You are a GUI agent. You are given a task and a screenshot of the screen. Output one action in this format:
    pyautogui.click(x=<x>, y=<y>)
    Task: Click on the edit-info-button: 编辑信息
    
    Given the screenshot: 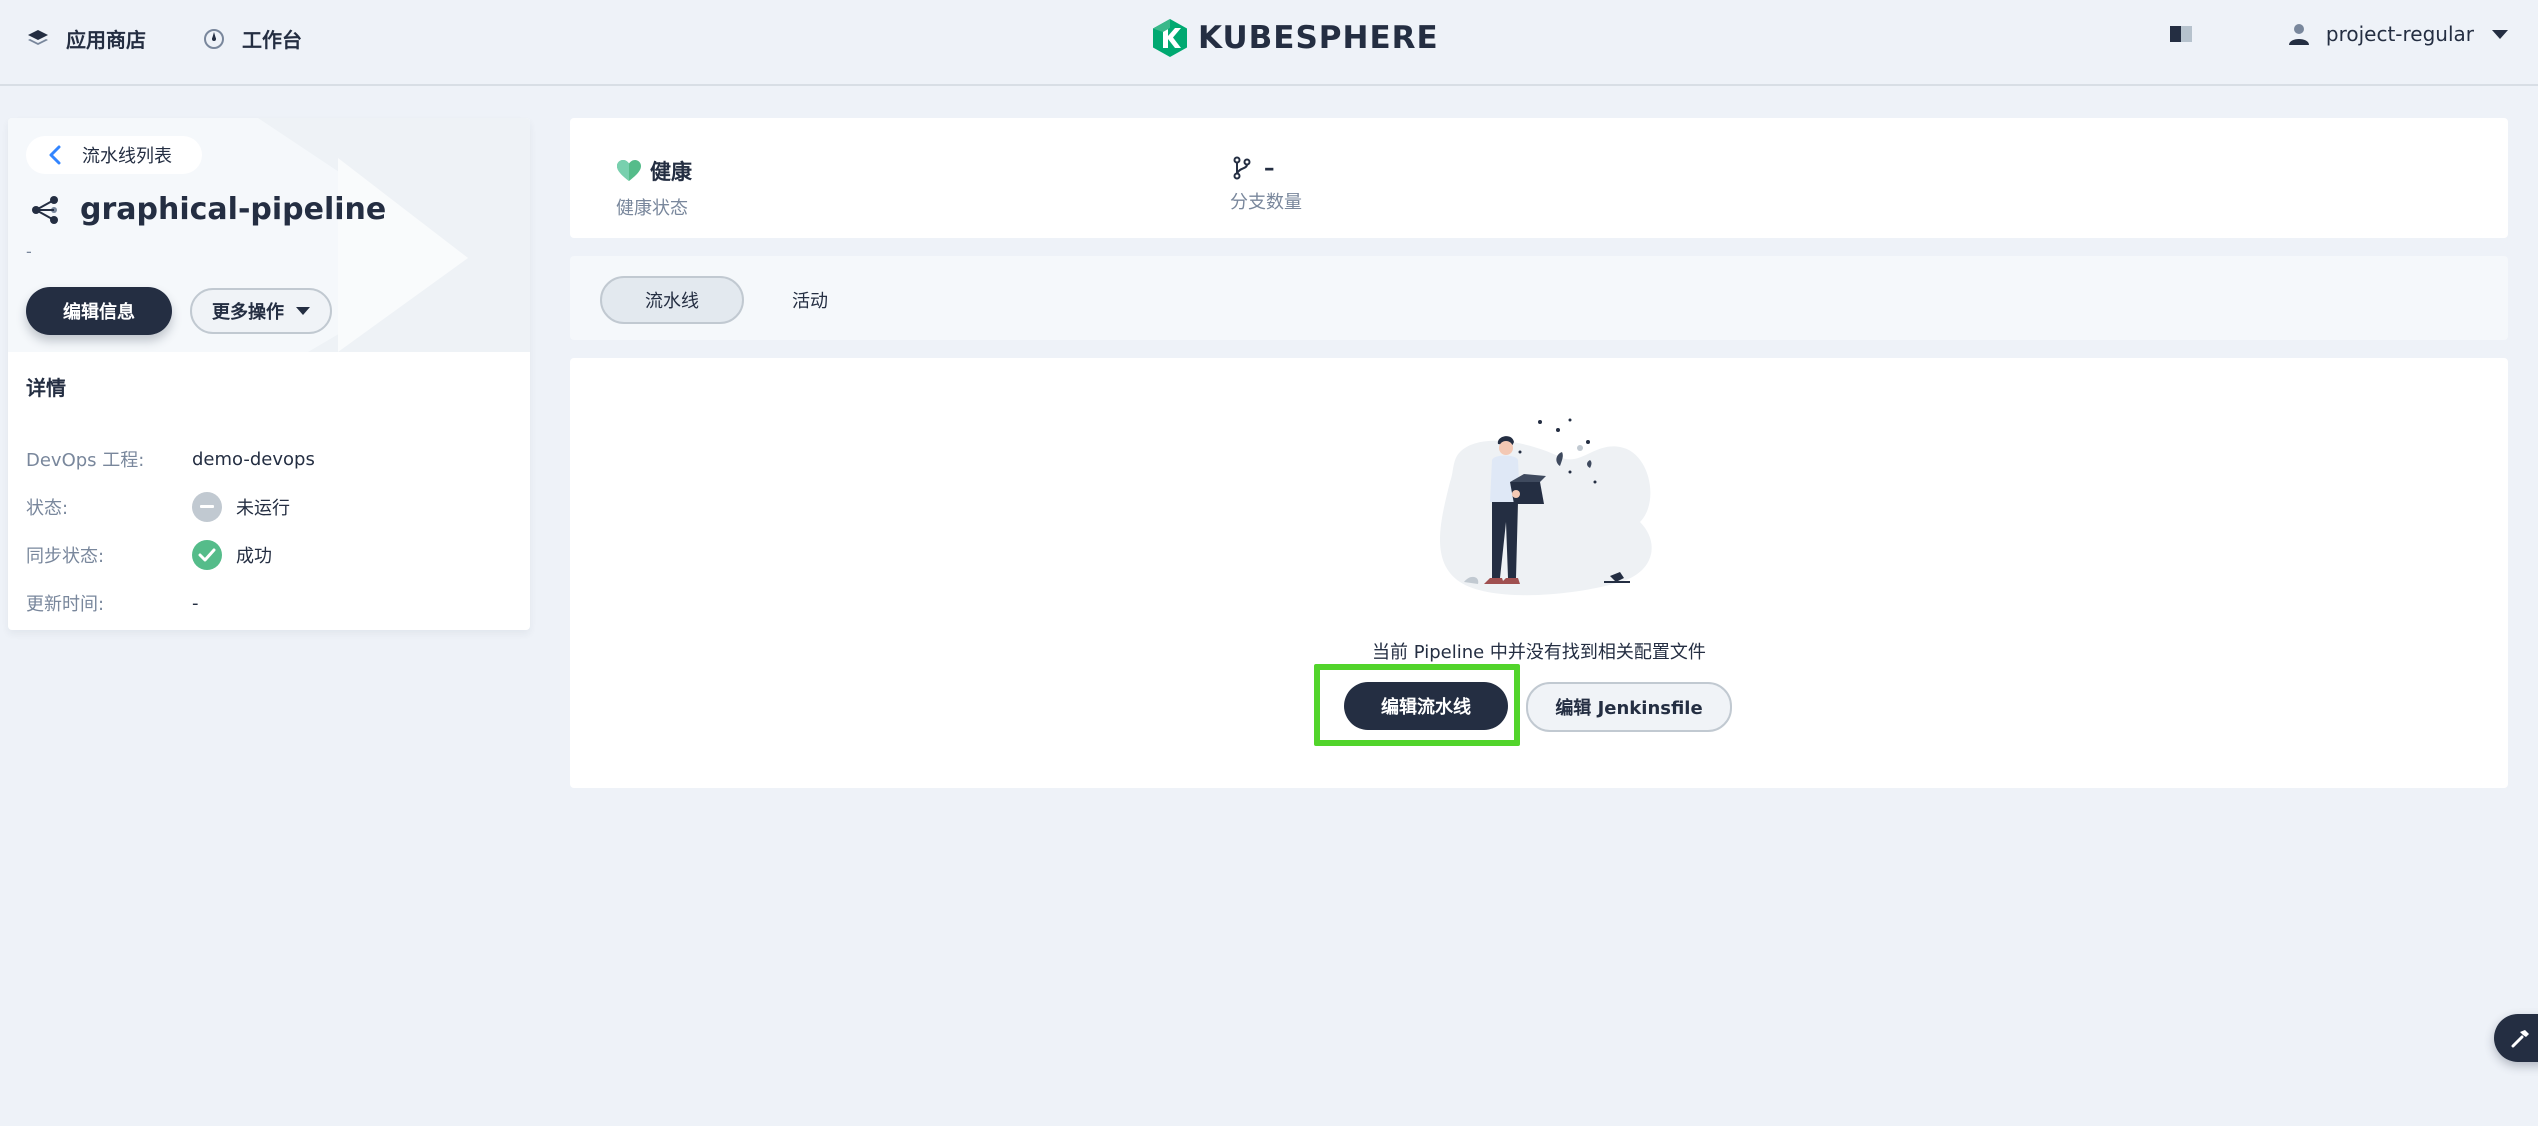 What is the action you would take?
    pyautogui.click(x=99, y=311)
    